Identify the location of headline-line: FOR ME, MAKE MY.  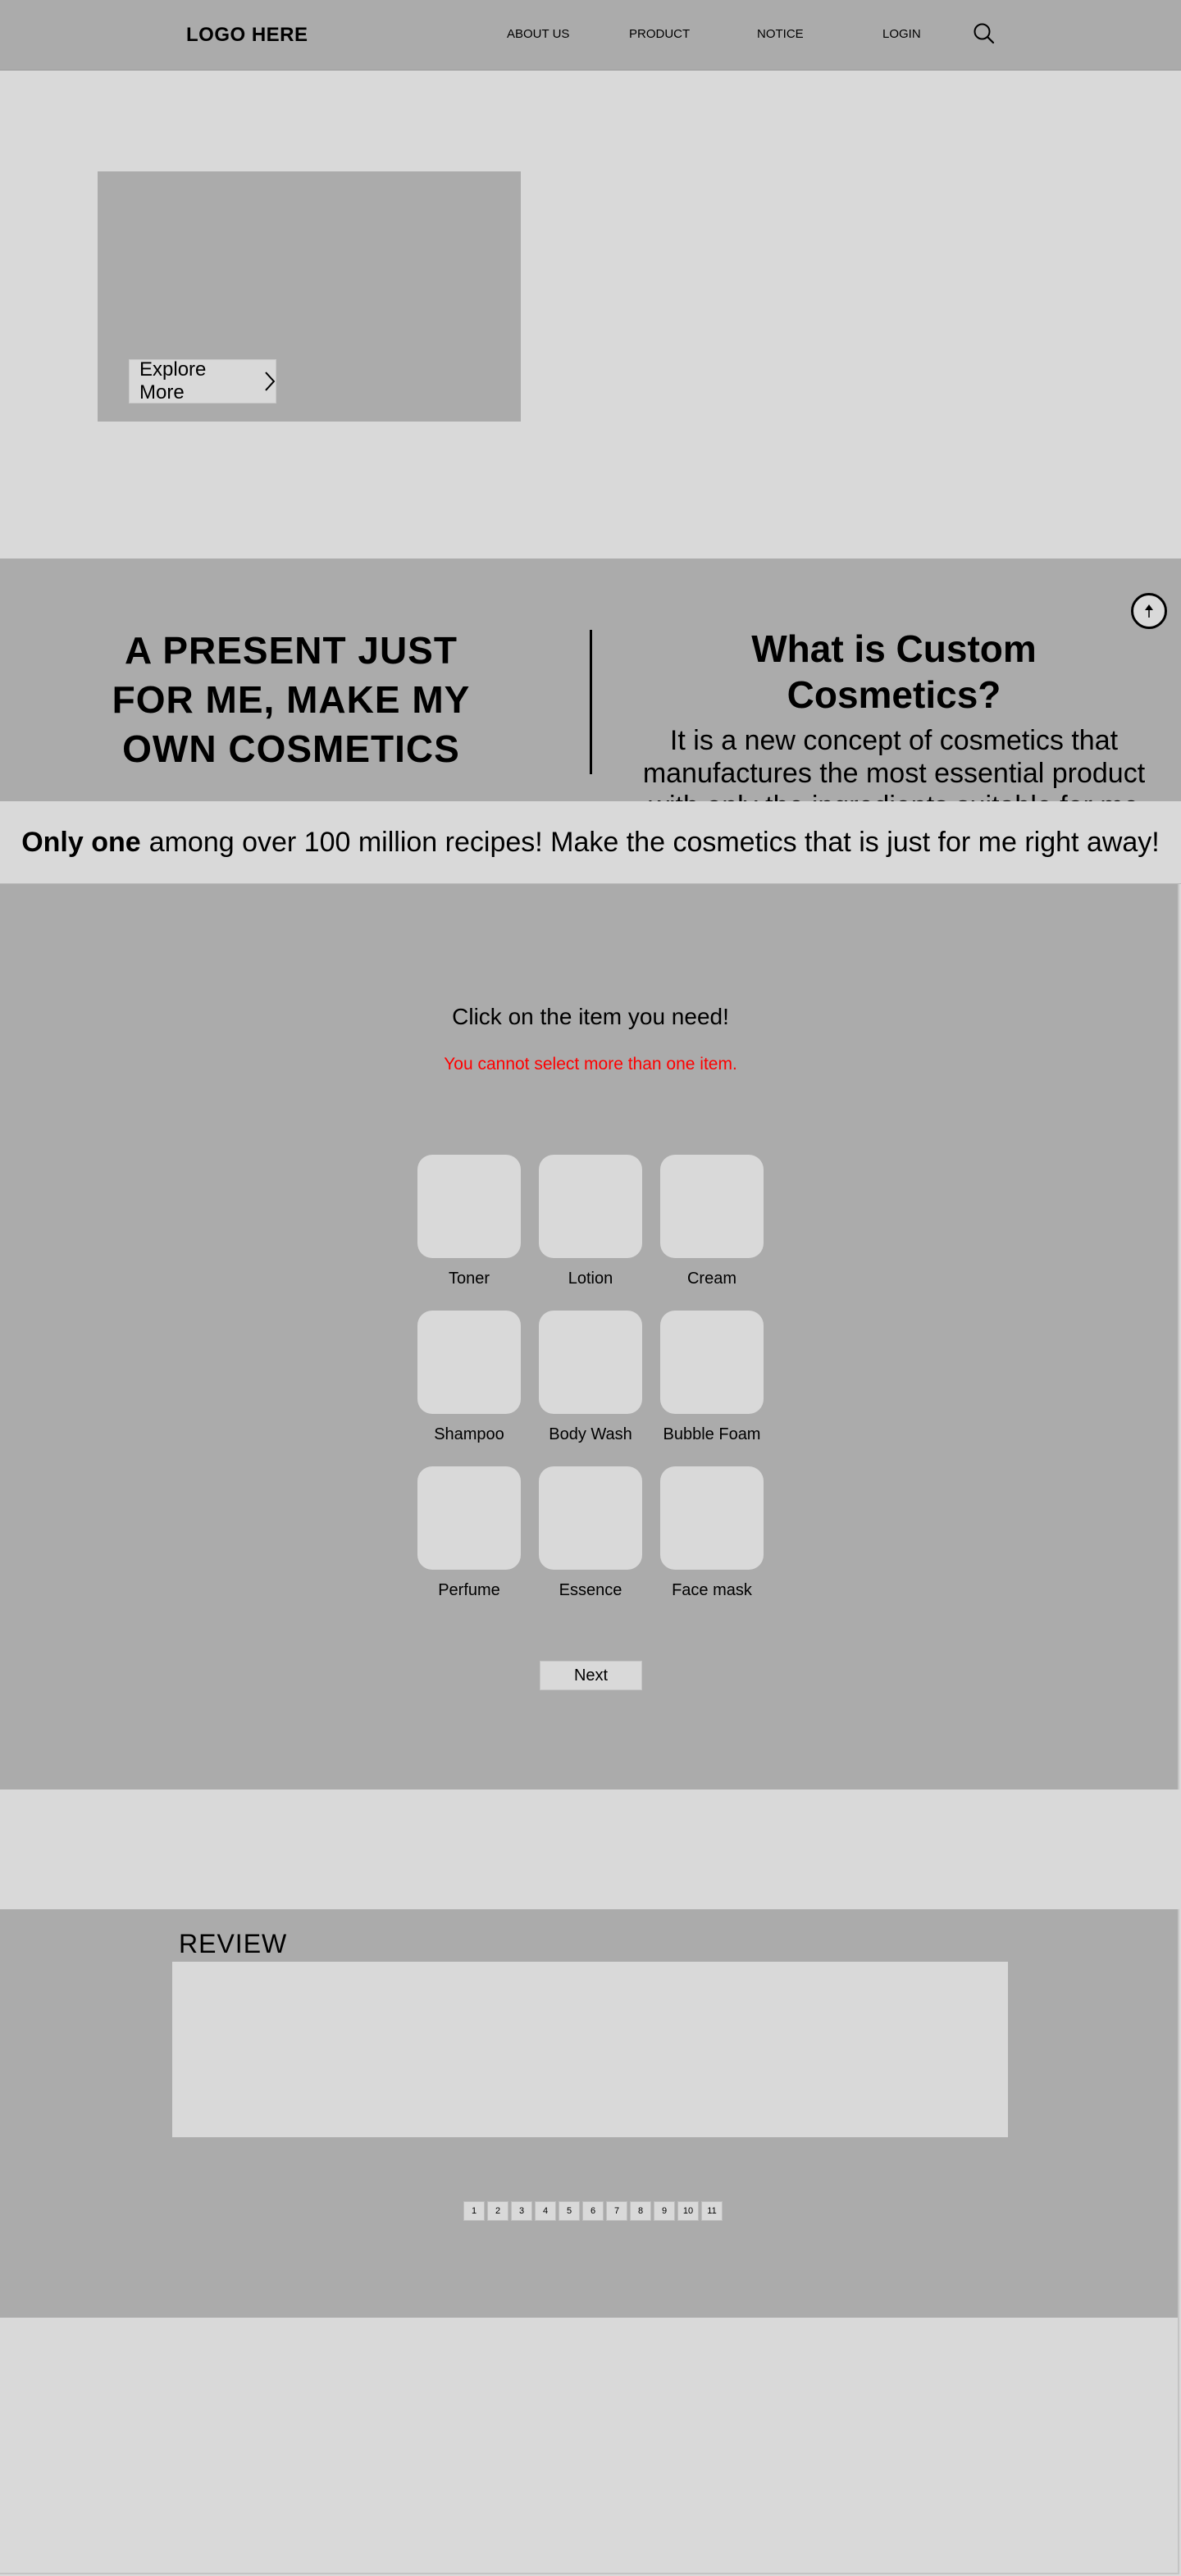
(291, 699).